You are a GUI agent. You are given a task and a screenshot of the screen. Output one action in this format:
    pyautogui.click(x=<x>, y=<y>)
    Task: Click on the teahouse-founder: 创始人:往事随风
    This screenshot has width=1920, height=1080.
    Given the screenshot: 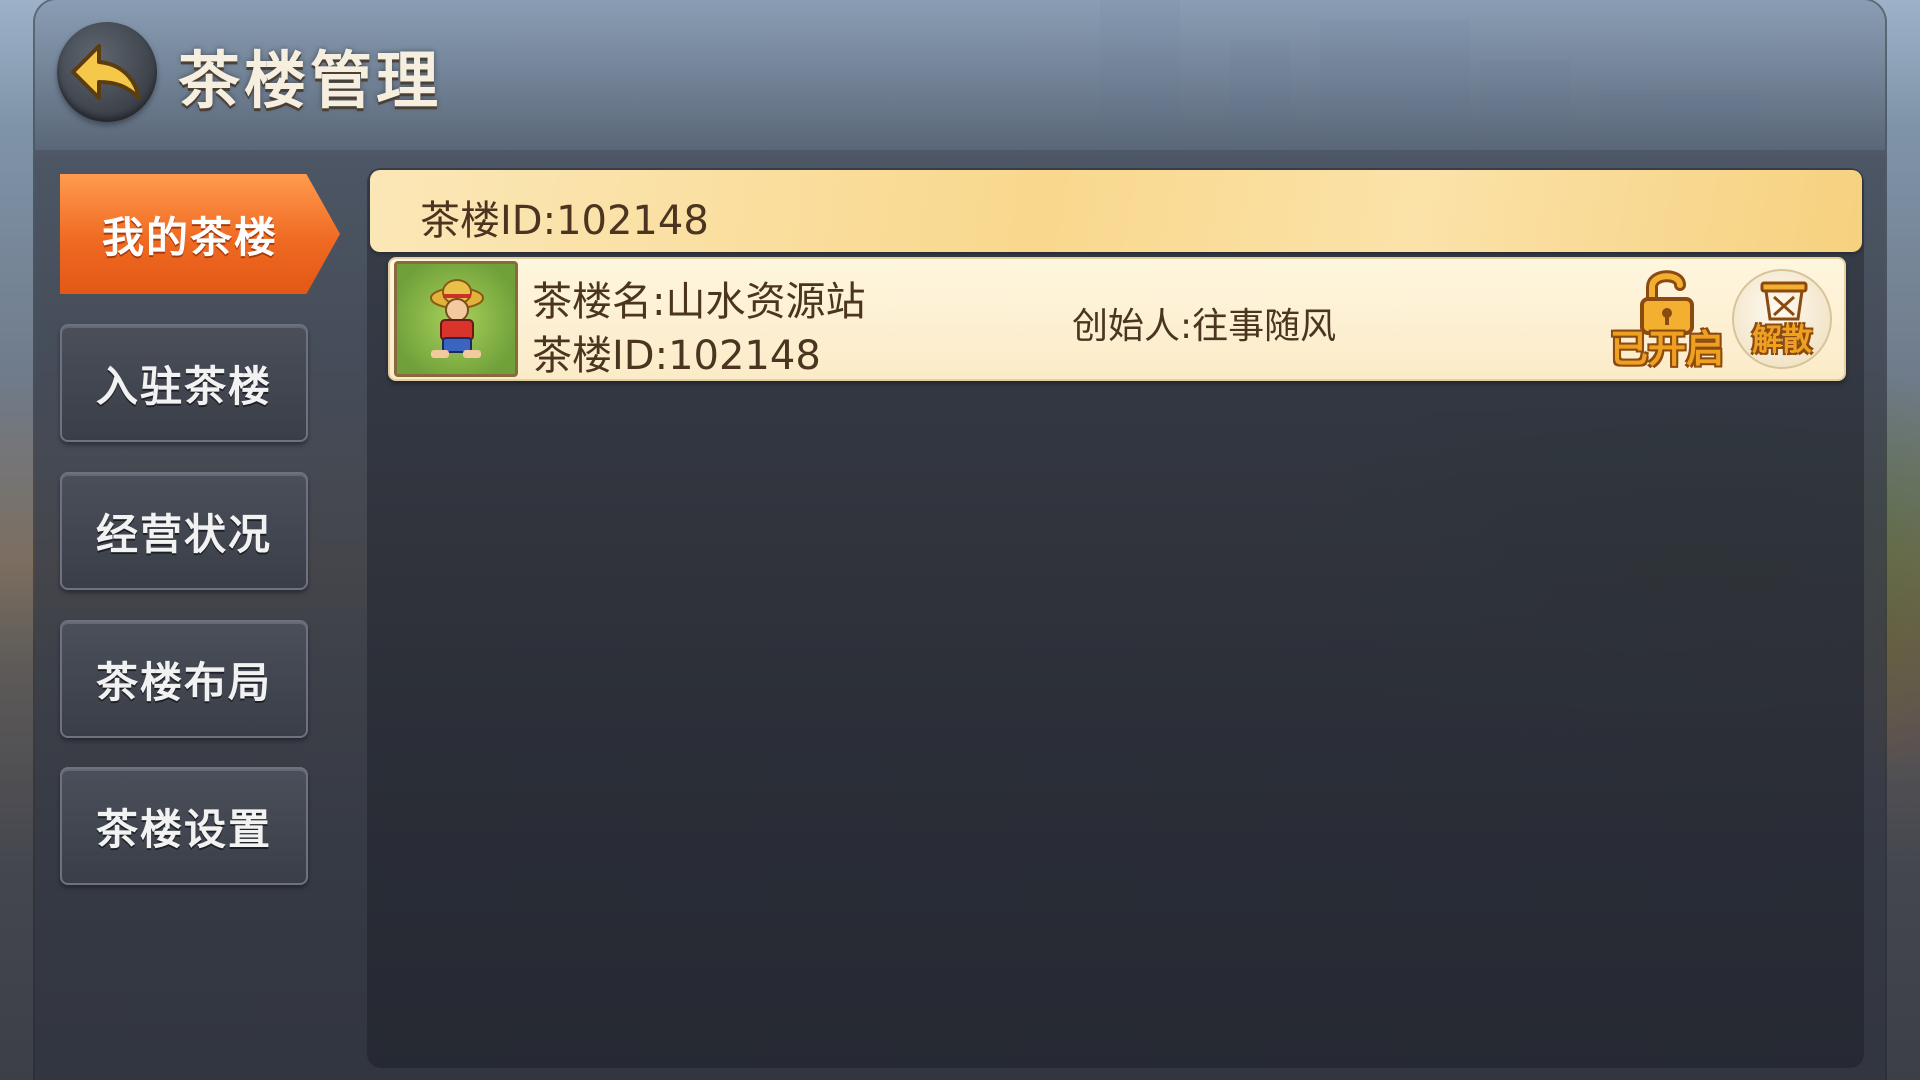 What is the action you would take?
    pyautogui.click(x=1204, y=326)
    